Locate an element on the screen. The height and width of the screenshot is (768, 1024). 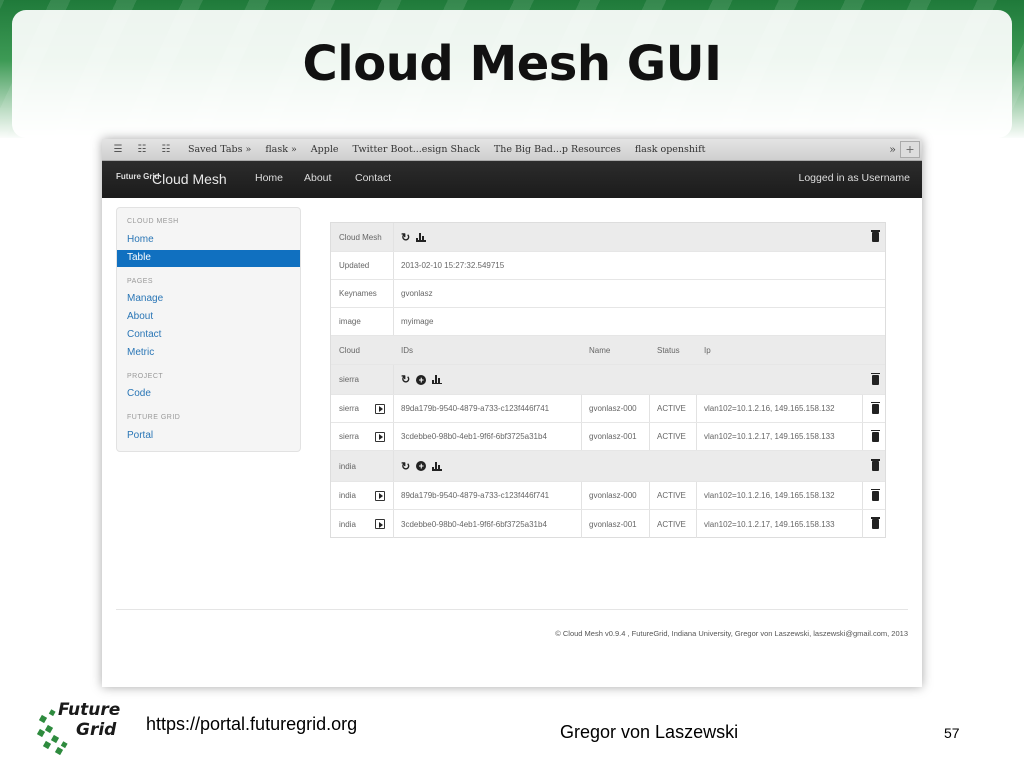
group-name: india is located at coordinates (347, 466).